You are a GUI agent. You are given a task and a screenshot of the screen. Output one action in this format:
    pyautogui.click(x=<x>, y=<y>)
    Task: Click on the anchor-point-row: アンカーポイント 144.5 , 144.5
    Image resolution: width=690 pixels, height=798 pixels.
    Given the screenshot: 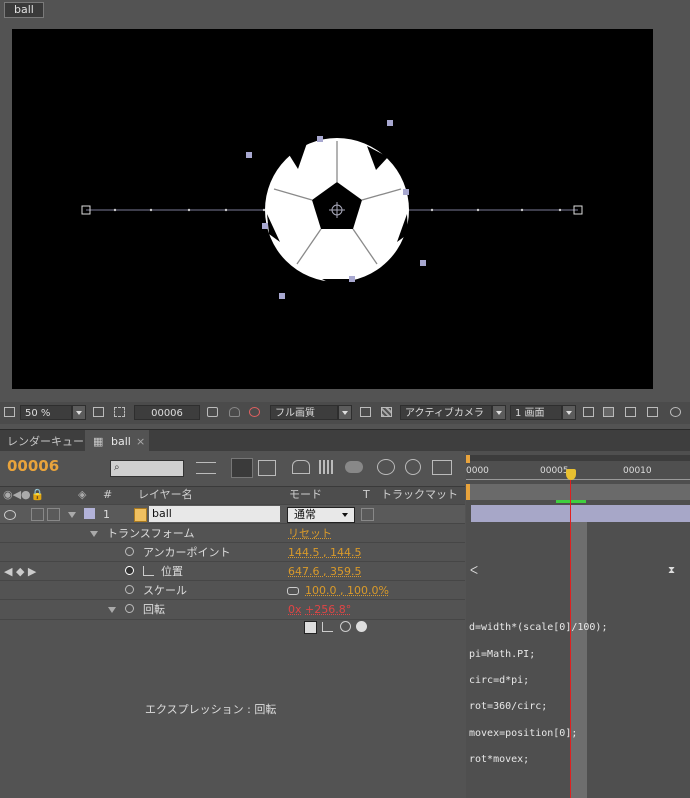 What is the action you would take?
    pyautogui.click(x=232, y=552)
    